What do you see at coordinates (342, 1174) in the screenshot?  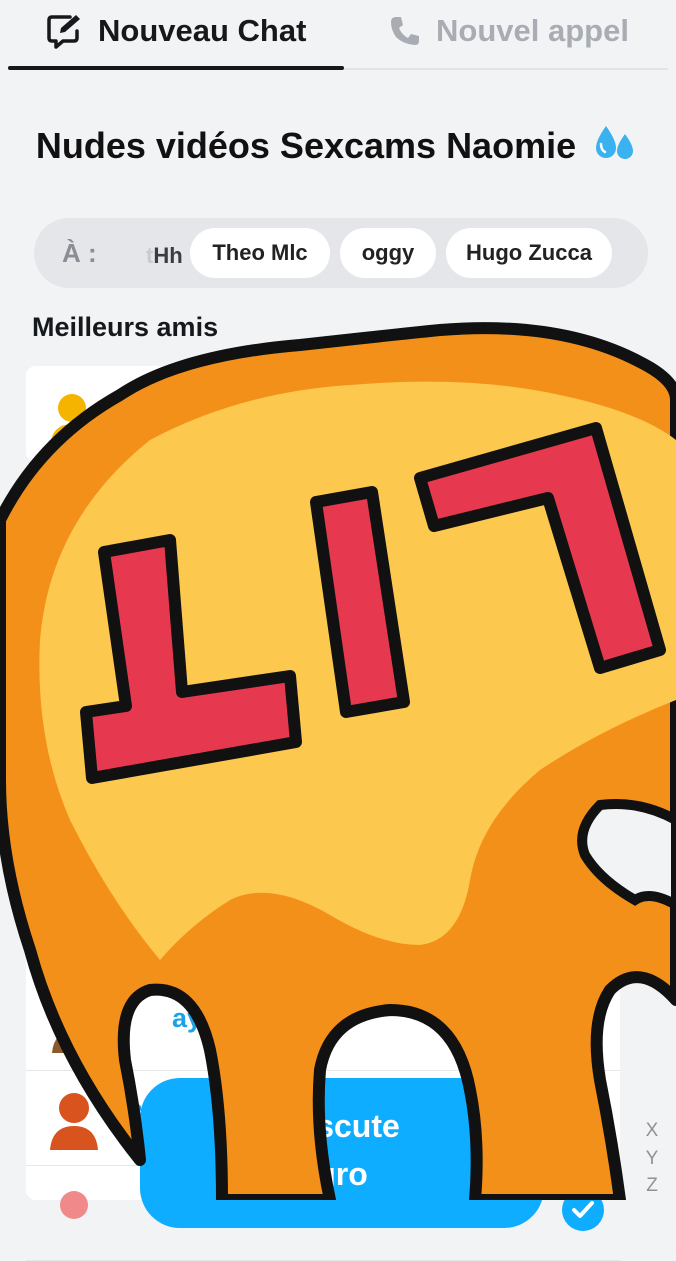 I see `group-chat-button-line2: gro` at bounding box center [342, 1174].